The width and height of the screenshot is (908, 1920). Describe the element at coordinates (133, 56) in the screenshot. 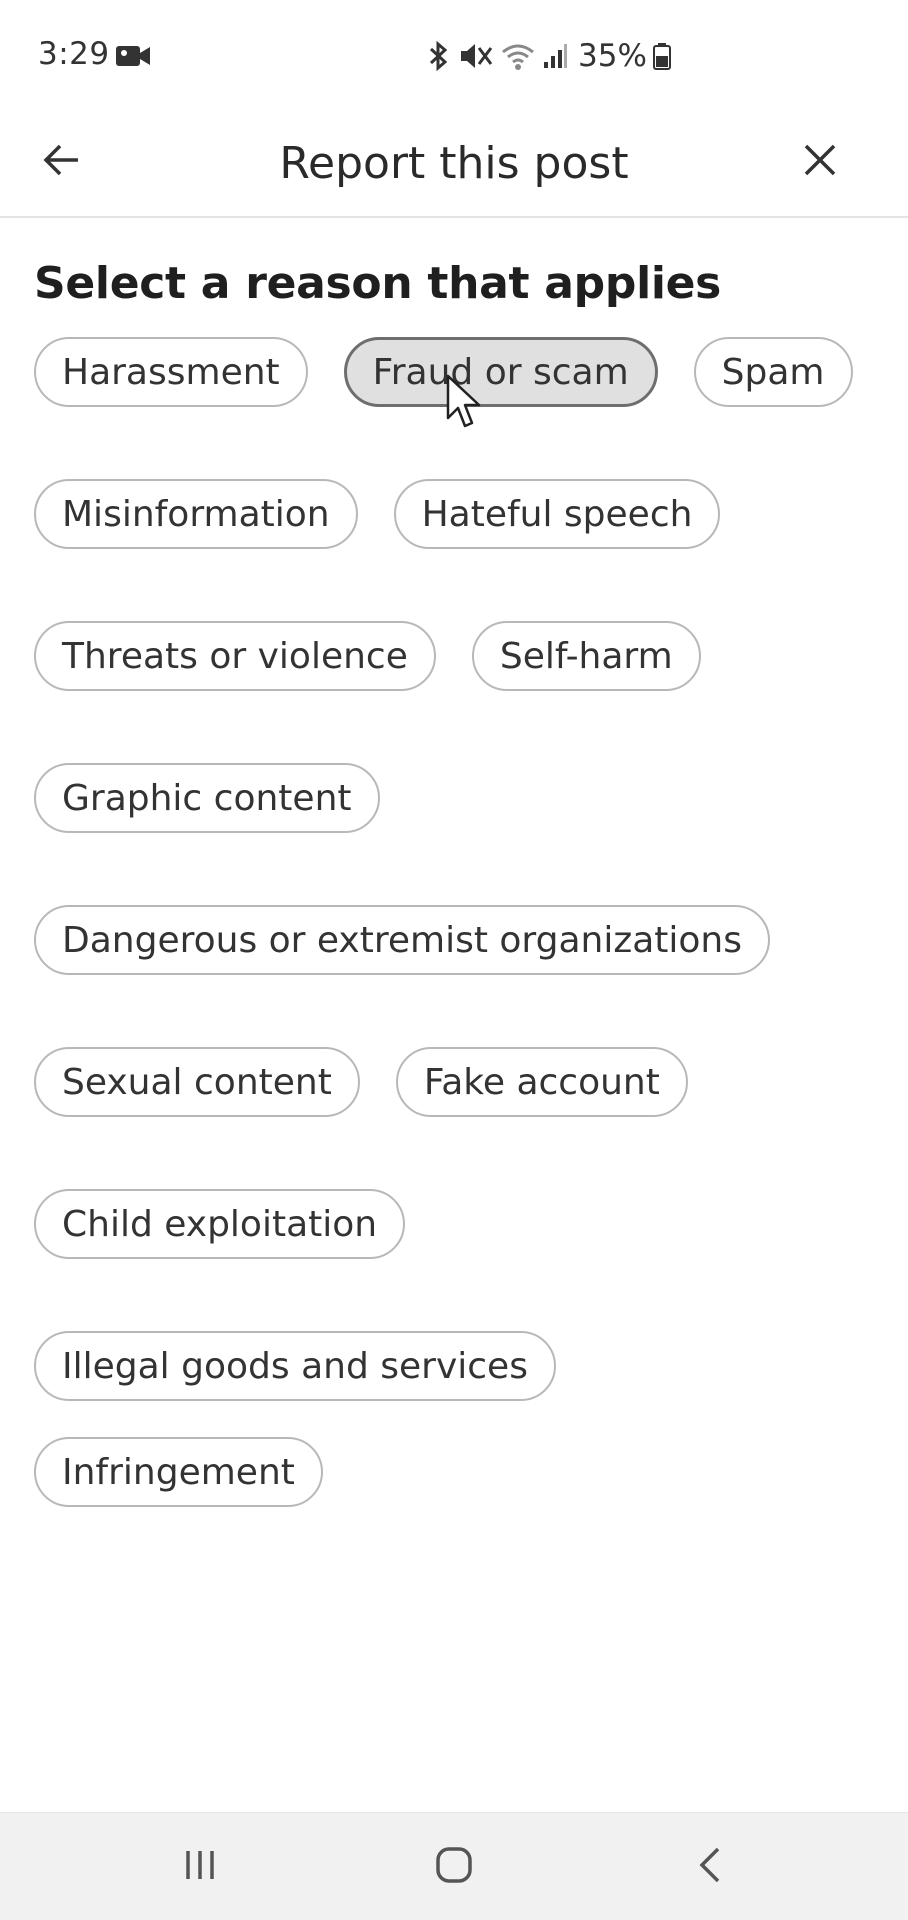

I see `video-icon` at that location.